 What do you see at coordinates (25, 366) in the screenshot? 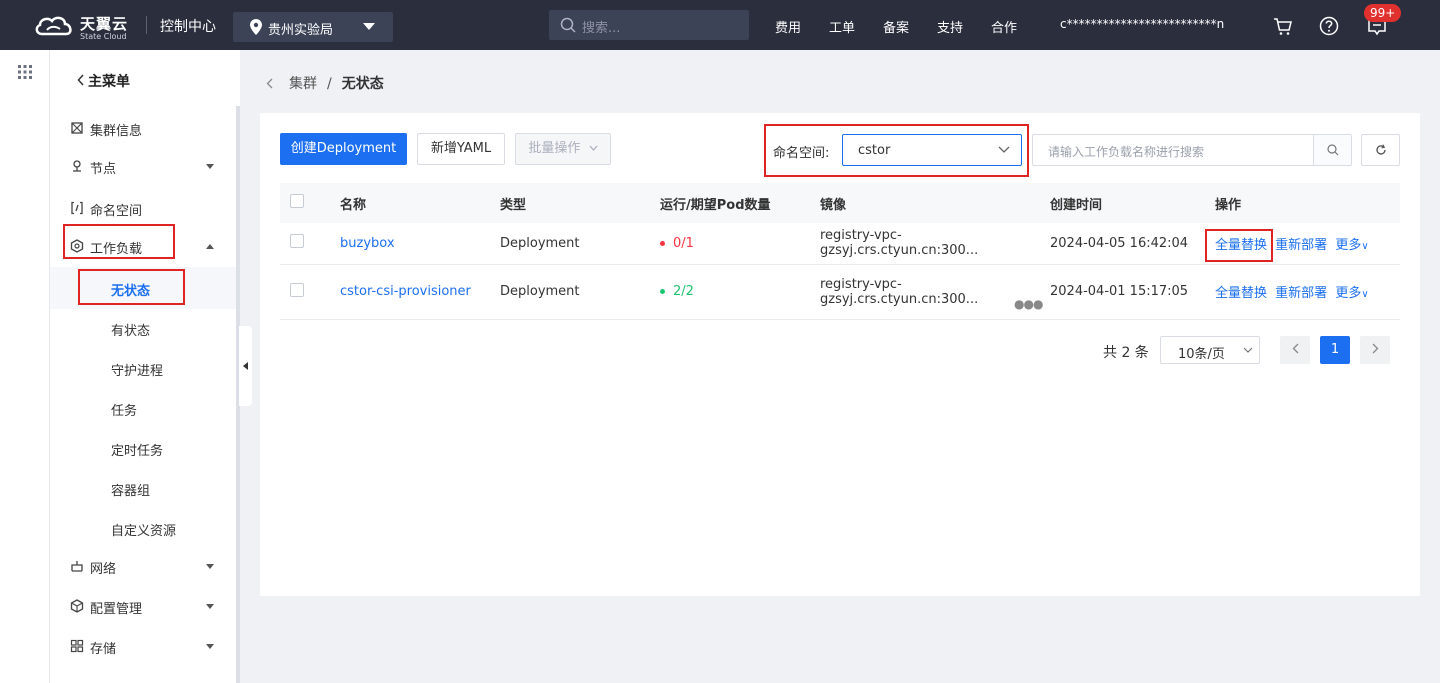
I see `product-rail` at bounding box center [25, 366].